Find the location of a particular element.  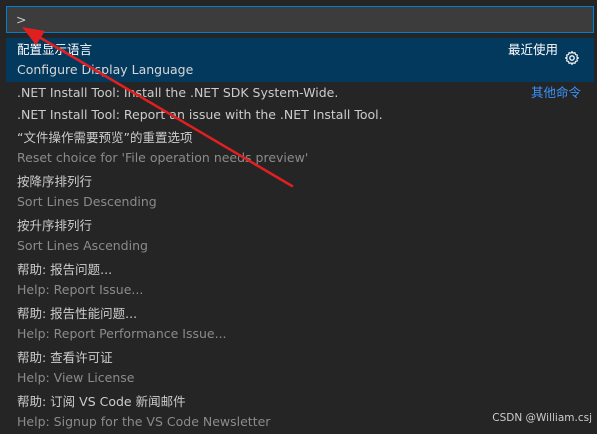

command-item-sort-desc: 按降序排列行 Sort Lines Descending is located at coordinates (300, 192).